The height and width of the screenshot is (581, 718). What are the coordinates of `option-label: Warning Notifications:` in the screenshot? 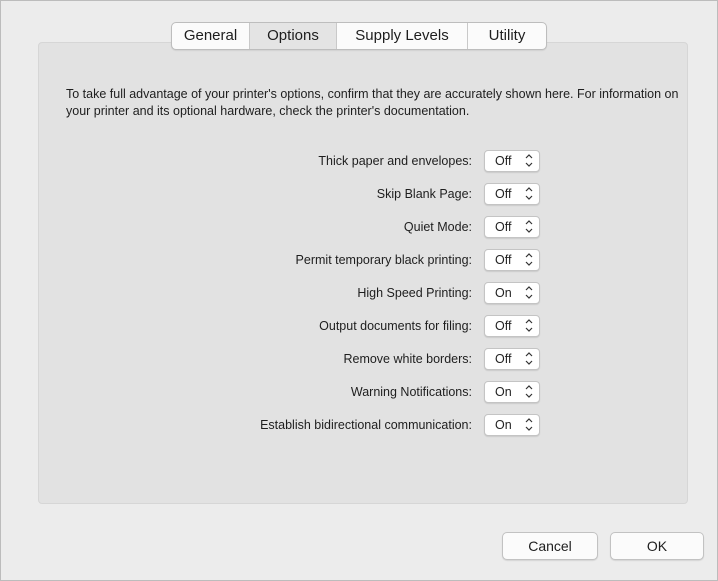 It's located at (411, 392).